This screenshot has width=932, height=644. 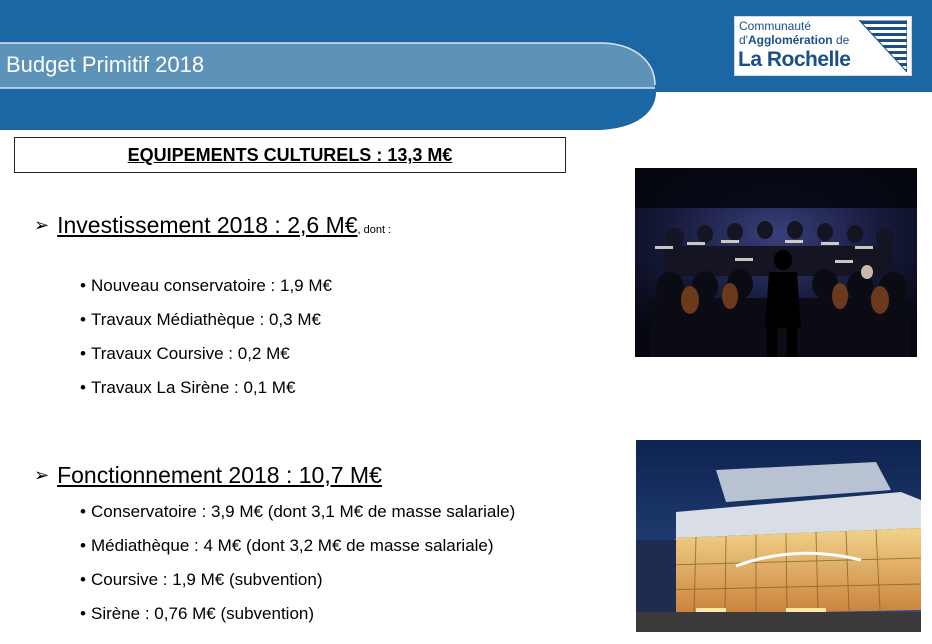 I want to click on building-photo, so click(x=778, y=536).